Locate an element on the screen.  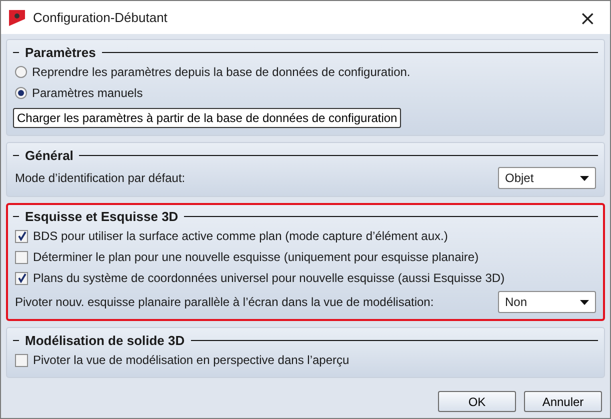
app-logo-icon is located at coordinates (17, 18).